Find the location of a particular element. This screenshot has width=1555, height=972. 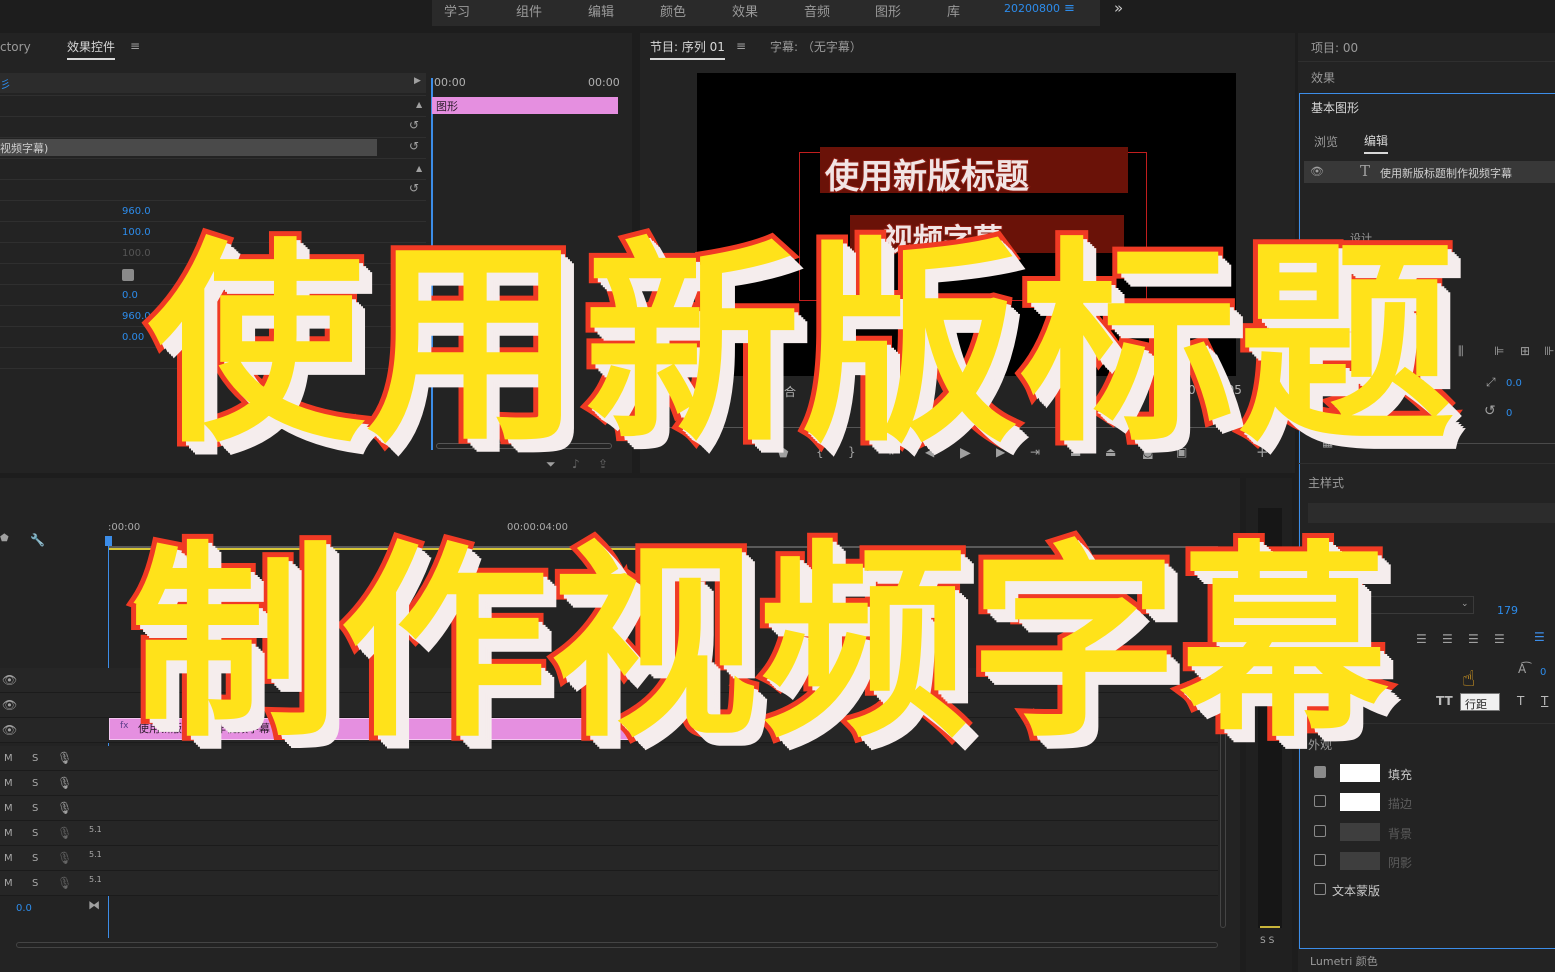

anchor-icon: ⤢ is located at coordinates (1491, 382).